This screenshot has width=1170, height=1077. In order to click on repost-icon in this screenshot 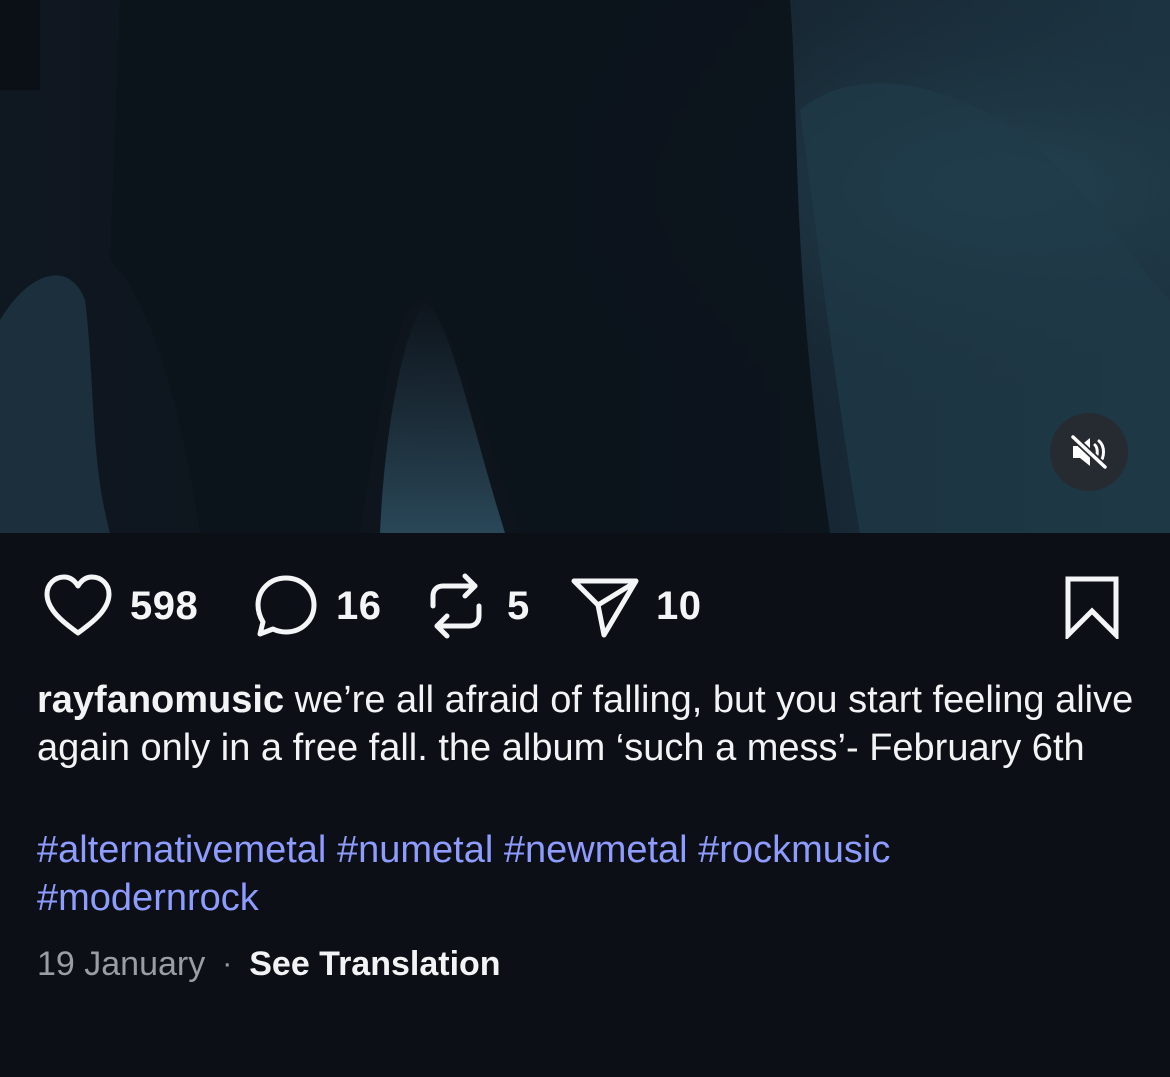, I will do `click(456, 606)`.